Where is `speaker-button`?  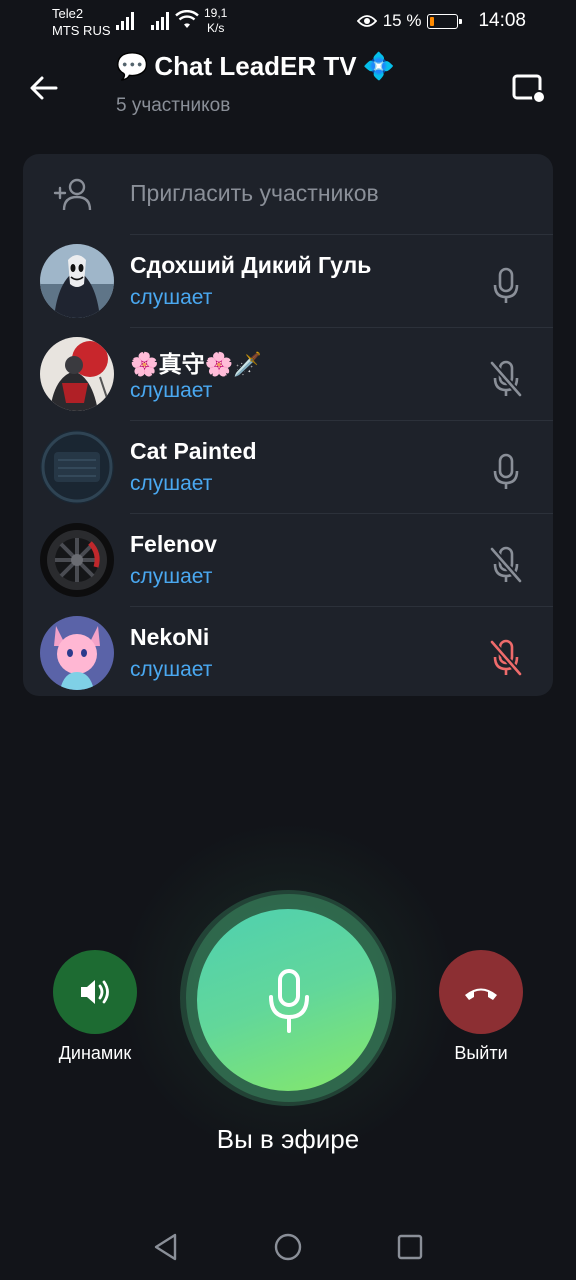 speaker-button is located at coordinates (95, 992).